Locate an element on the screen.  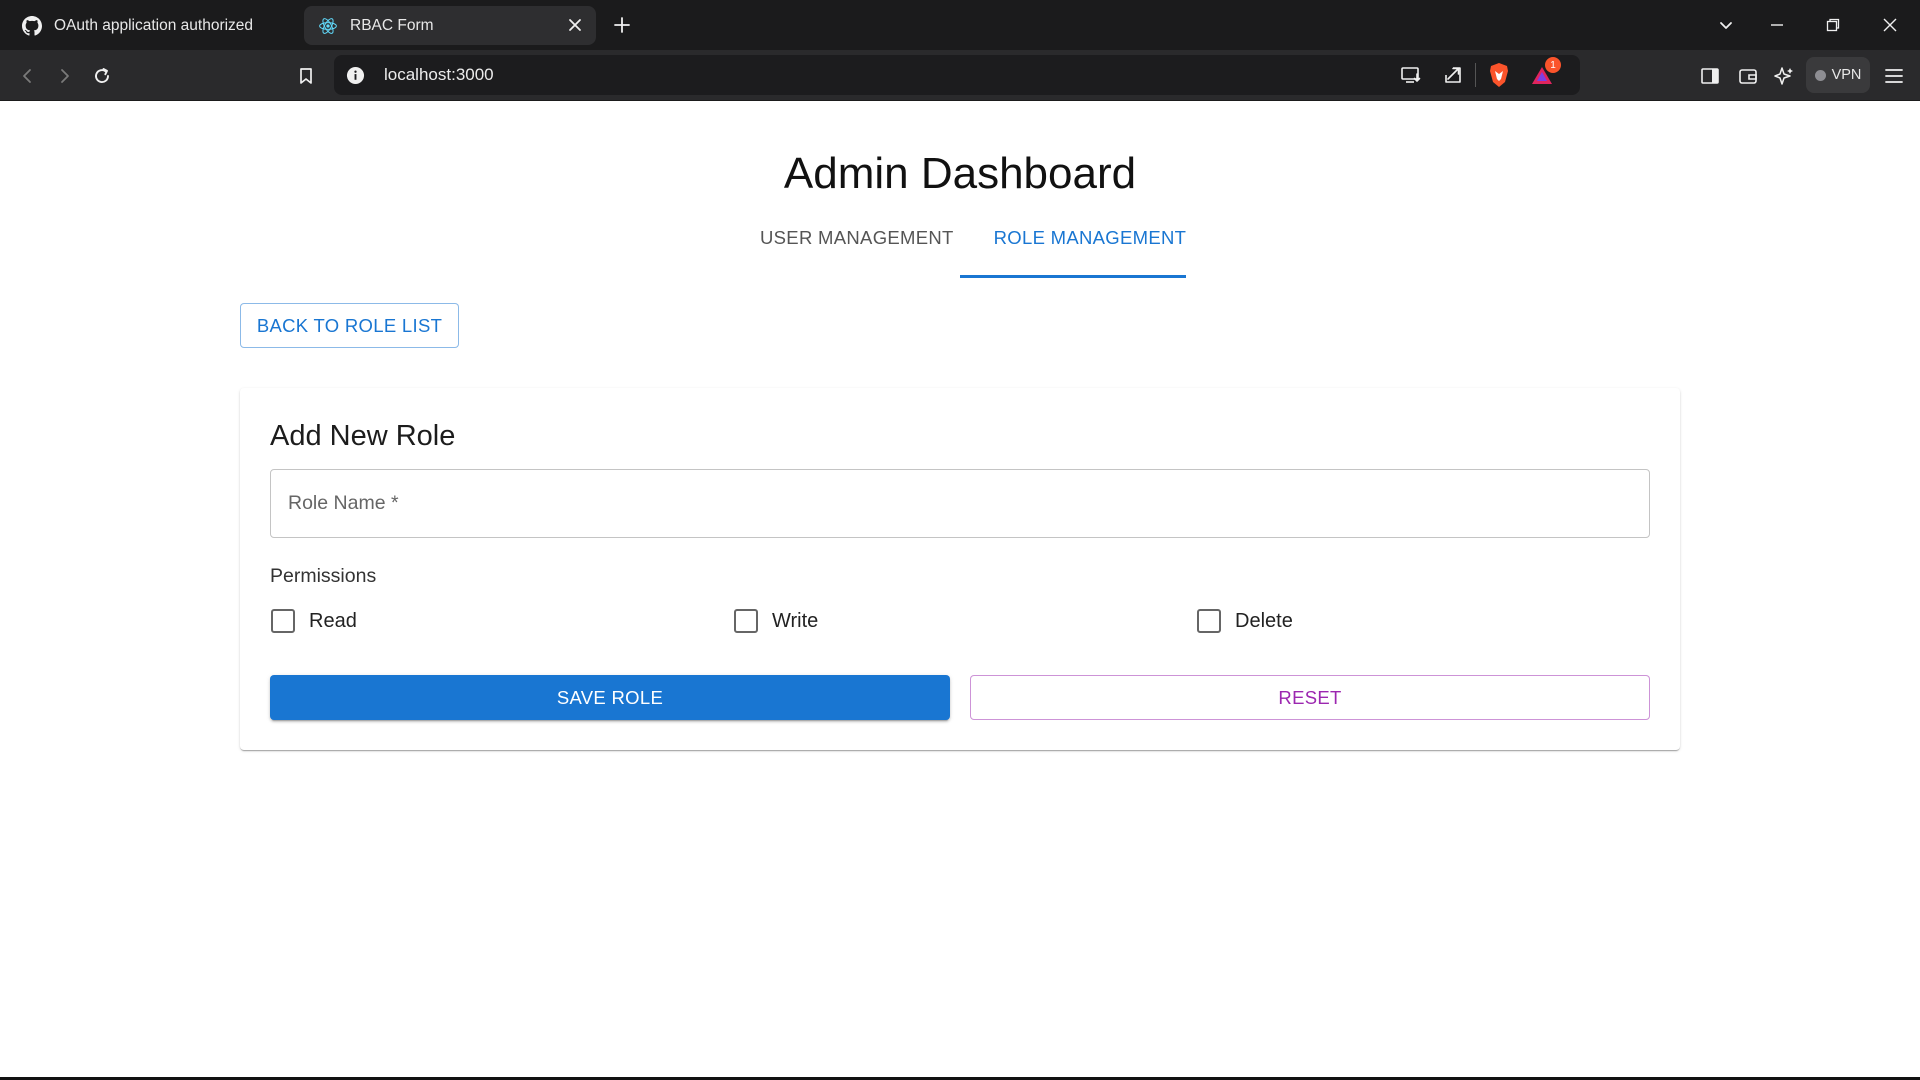
close-icon is located at coordinates (575, 25).